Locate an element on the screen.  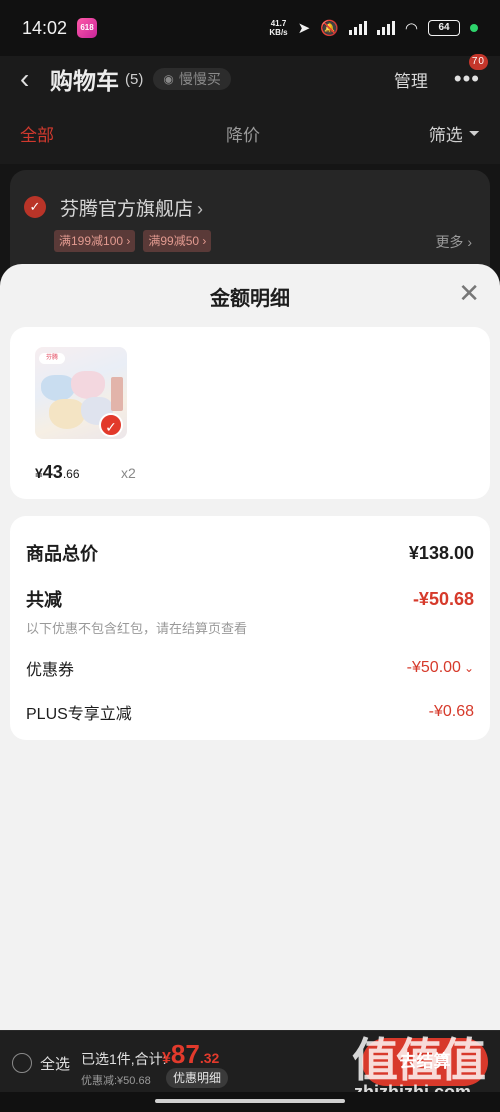
more-menu-button: ••• 70 is located at coordinates (471, 73).